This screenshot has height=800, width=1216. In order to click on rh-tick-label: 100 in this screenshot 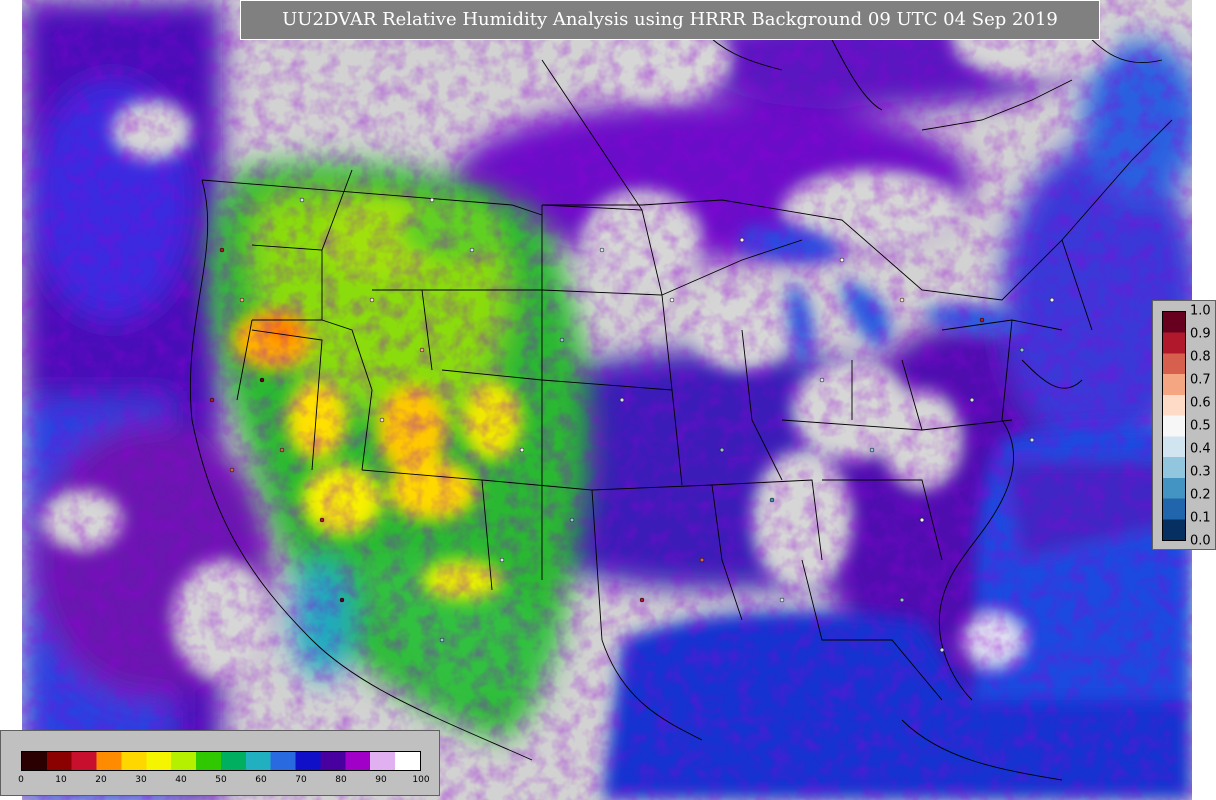, I will do `click(421, 780)`.